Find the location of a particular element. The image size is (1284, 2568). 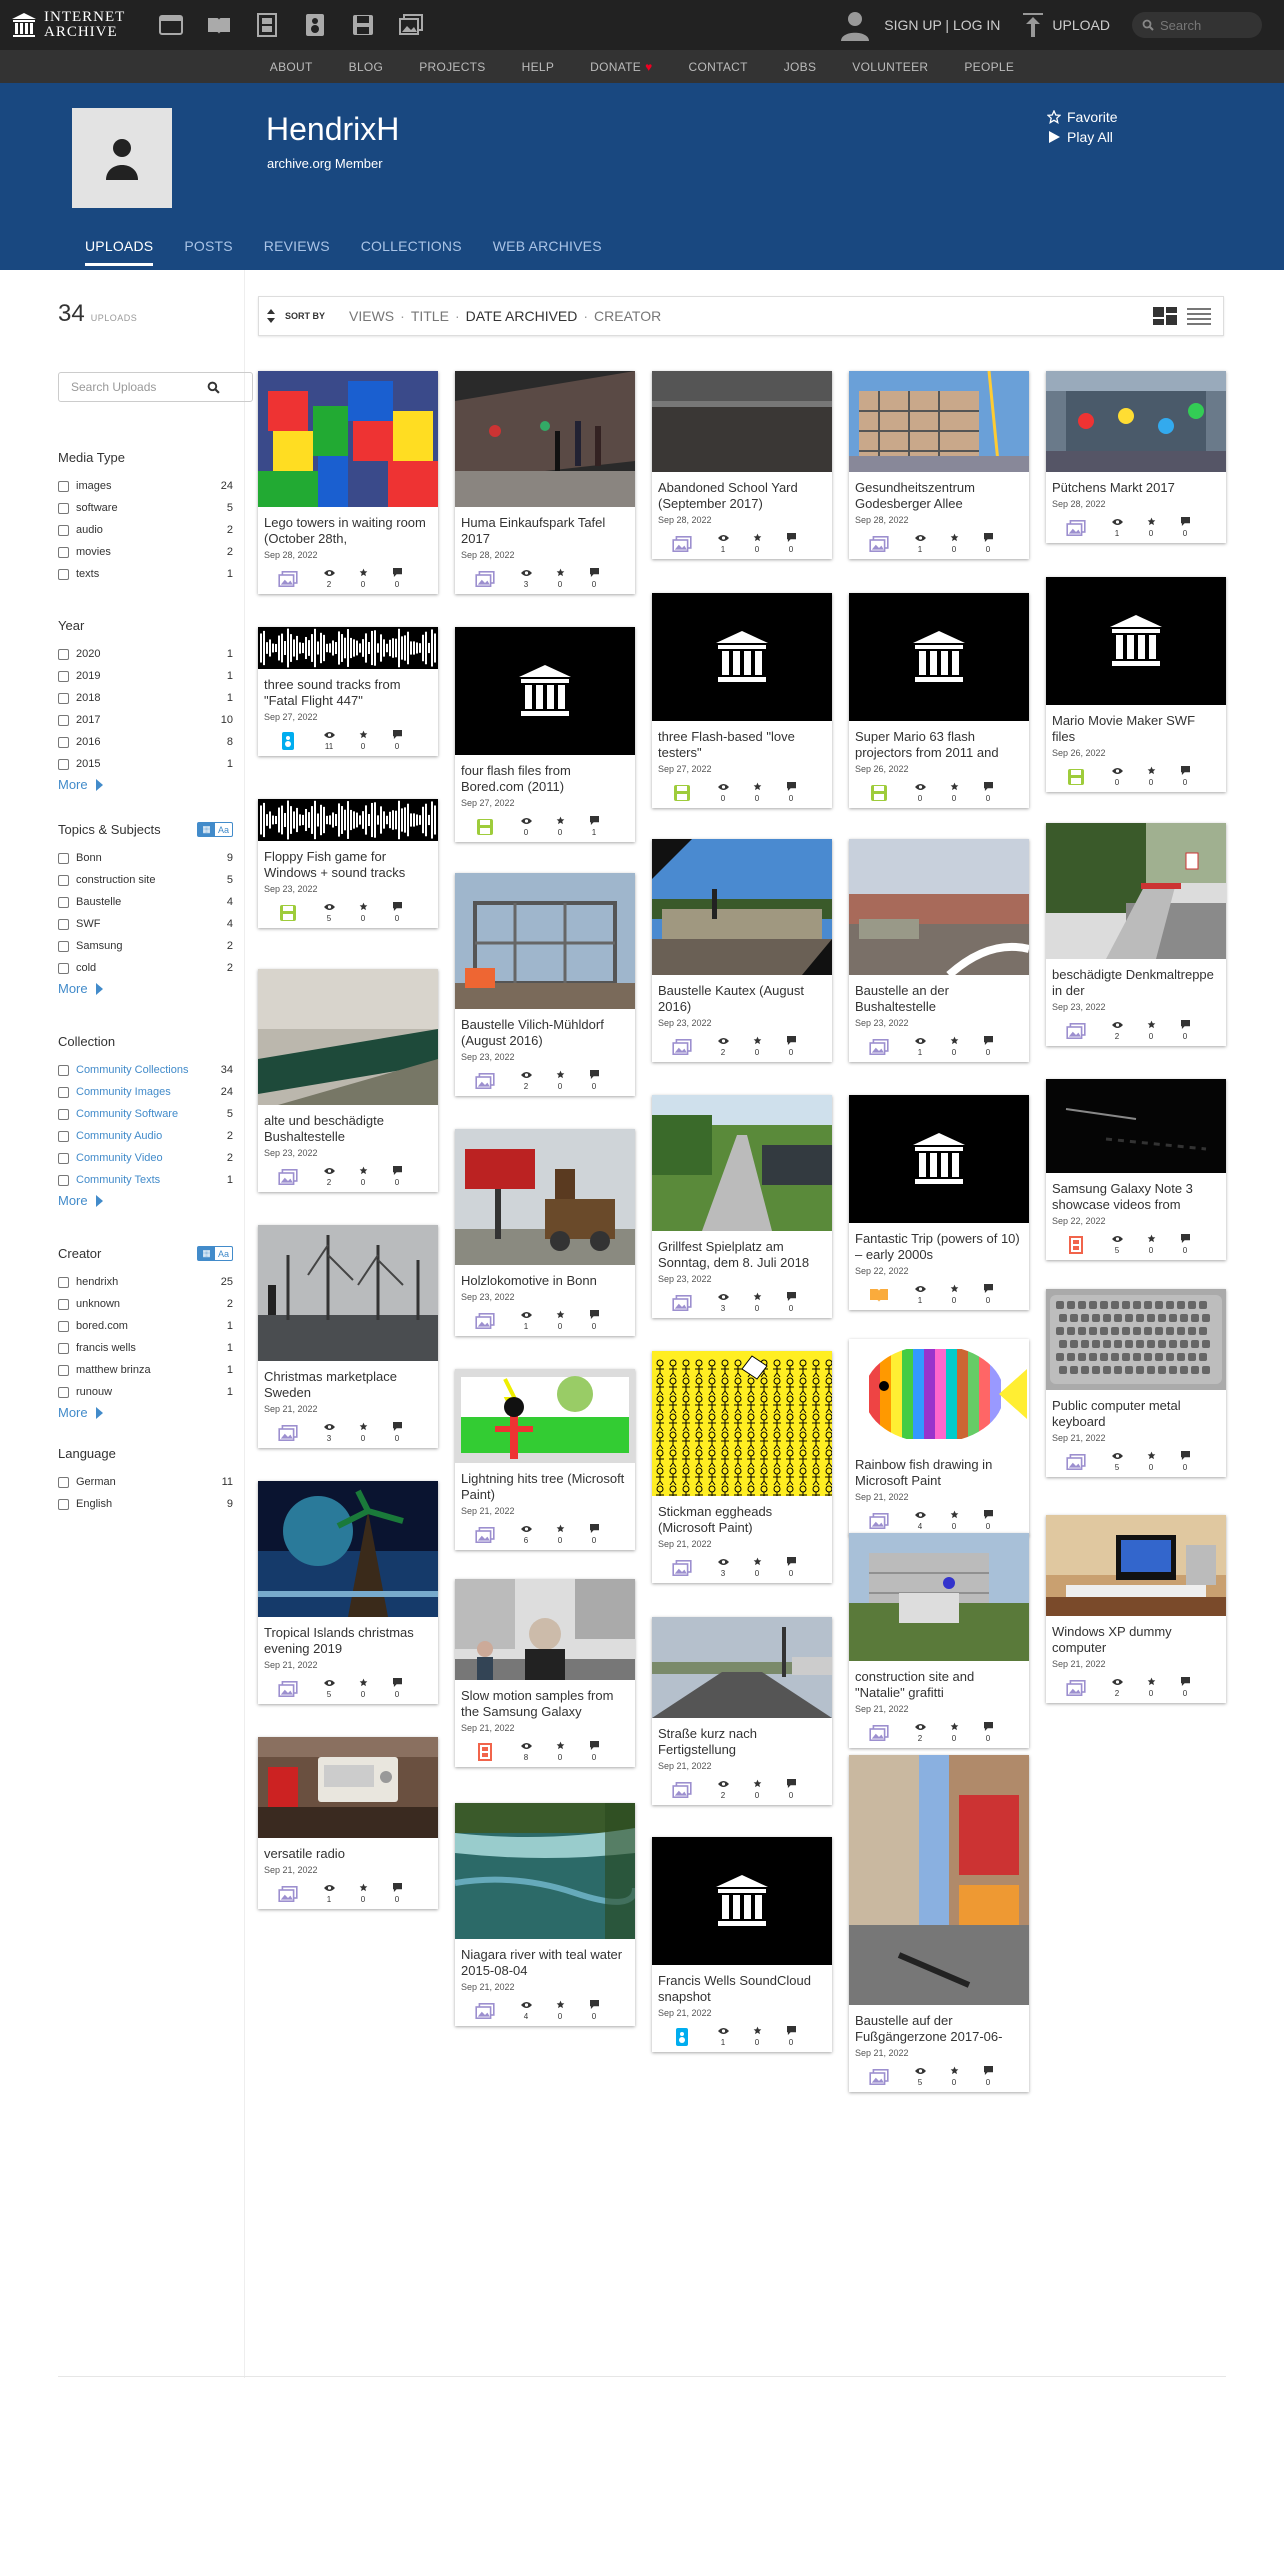

facet-option: 2019 1 is located at coordinates (145, 676).